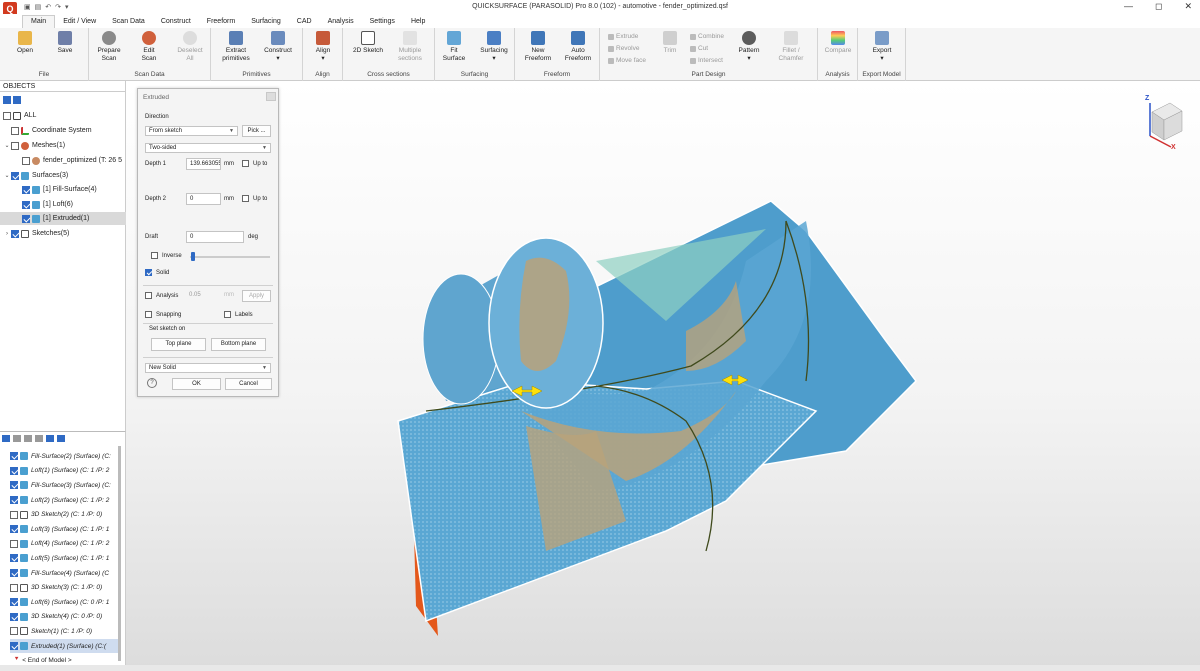  What do you see at coordinates (63, 175) in the screenshot?
I see `tree-item-surfaces: ⌄ Surfaces(3)` at bounding box center [63, 175].